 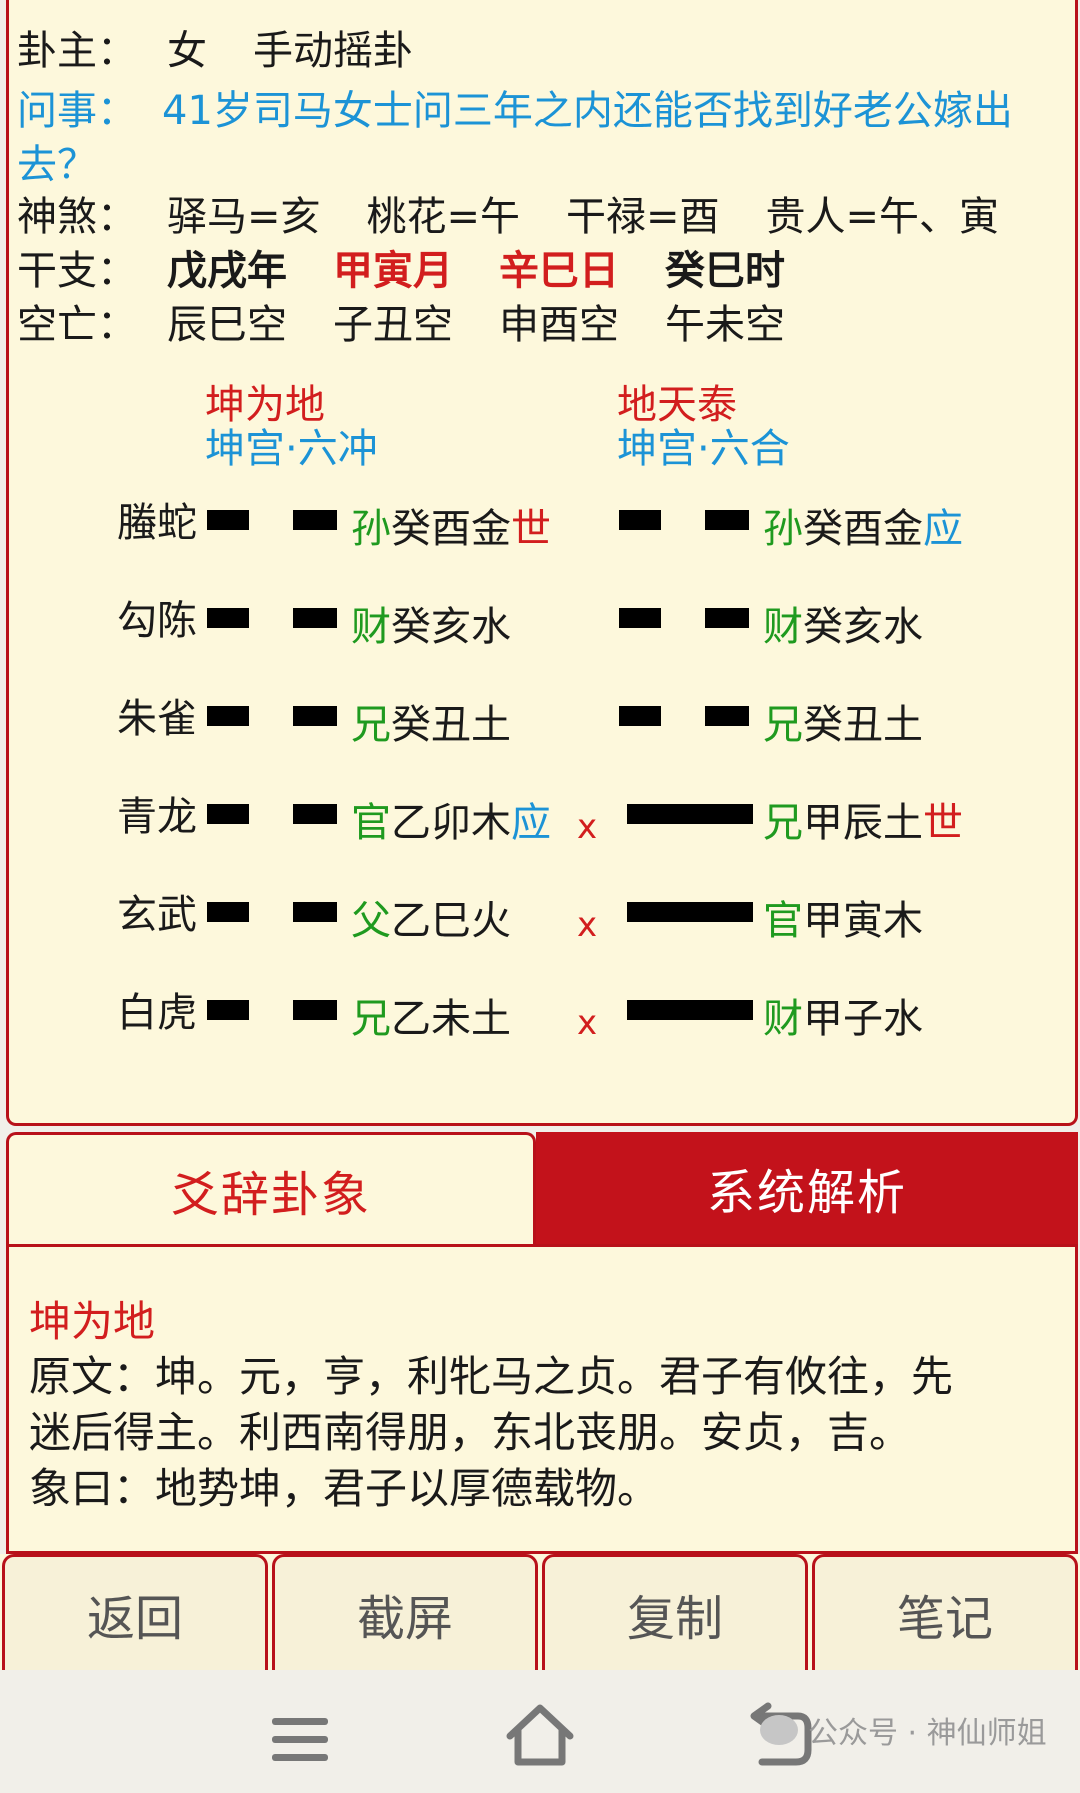 I want to click on copy-button: 复制, so click(x=675, y=1612).